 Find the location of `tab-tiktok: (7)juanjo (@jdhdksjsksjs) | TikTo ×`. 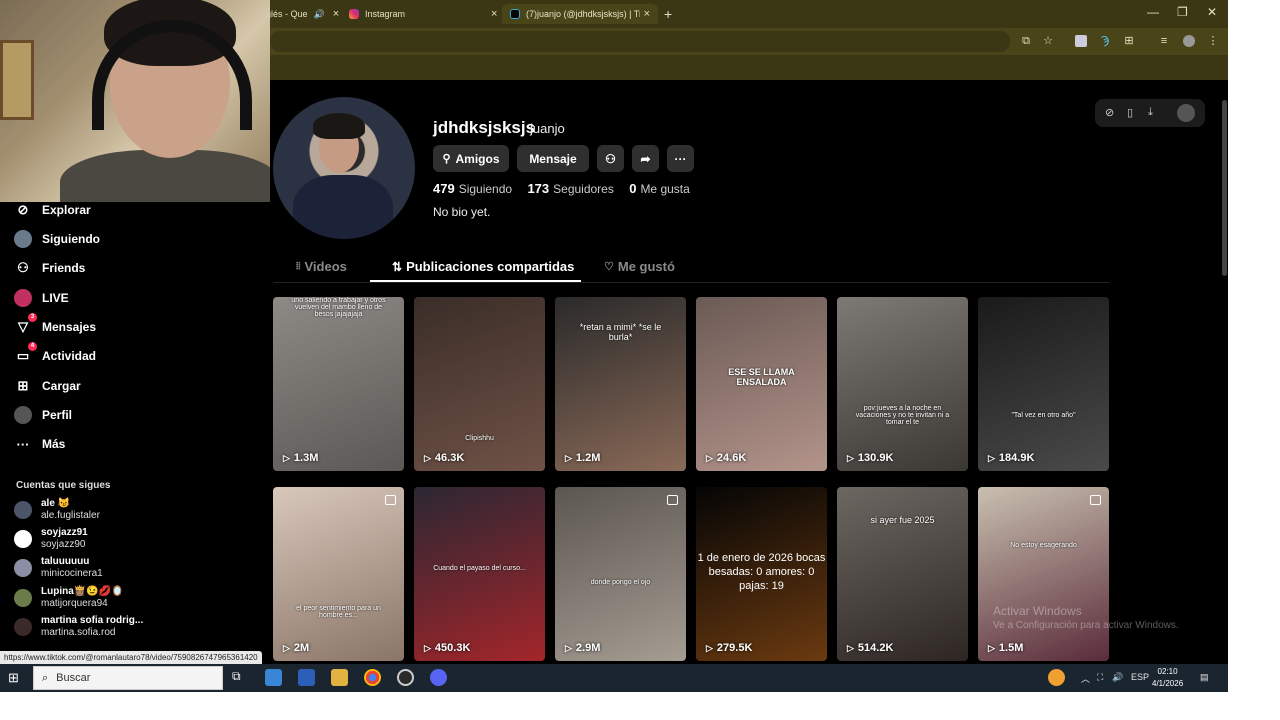

tab-tiktok: (7)juanjo (@jdhdksjsksjs) | TikTo × is located at coordinates (580, 14).